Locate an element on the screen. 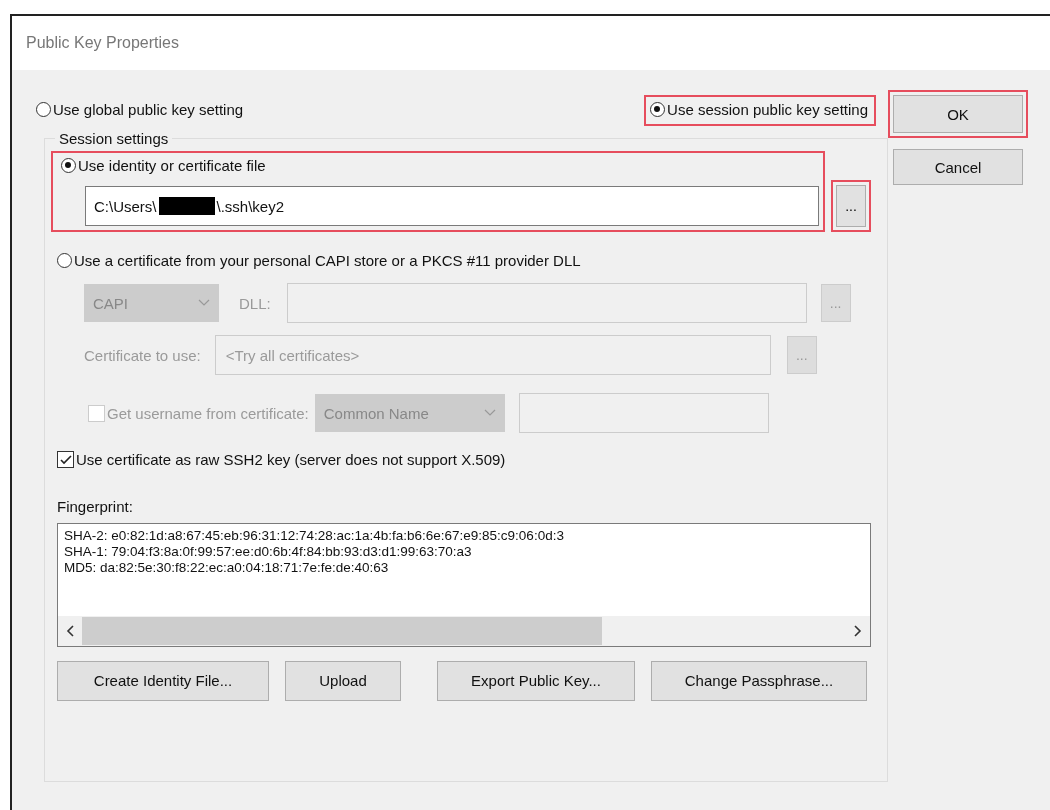  file-path-field: C:\Users\ \.ssh\key2 is located at coordinates (452, 206).